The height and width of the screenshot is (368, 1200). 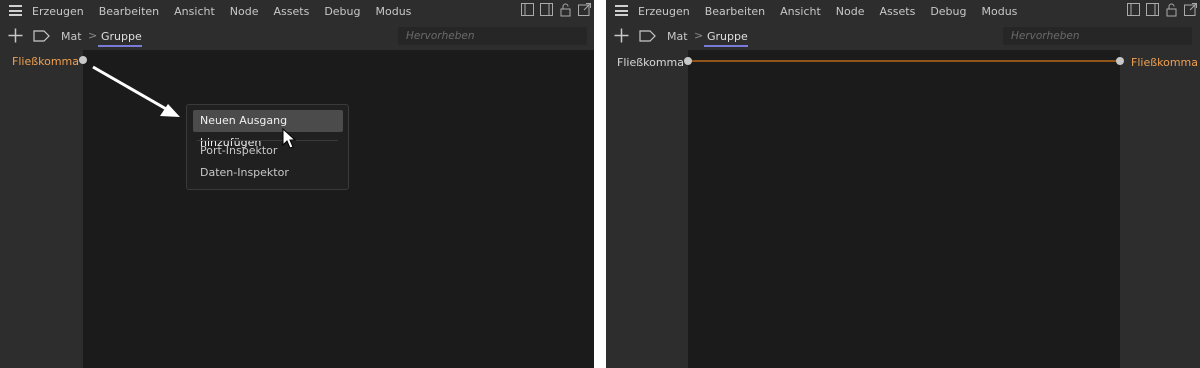 I want to click on output-port-label: Fließkomma, so click(x=1165, y=62).